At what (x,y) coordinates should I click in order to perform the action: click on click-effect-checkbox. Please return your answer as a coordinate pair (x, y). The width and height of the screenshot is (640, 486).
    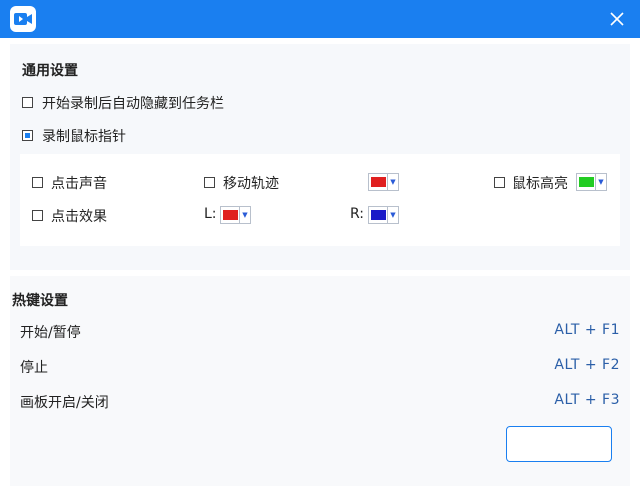
    Looking at the image, I should click on (37, 215).